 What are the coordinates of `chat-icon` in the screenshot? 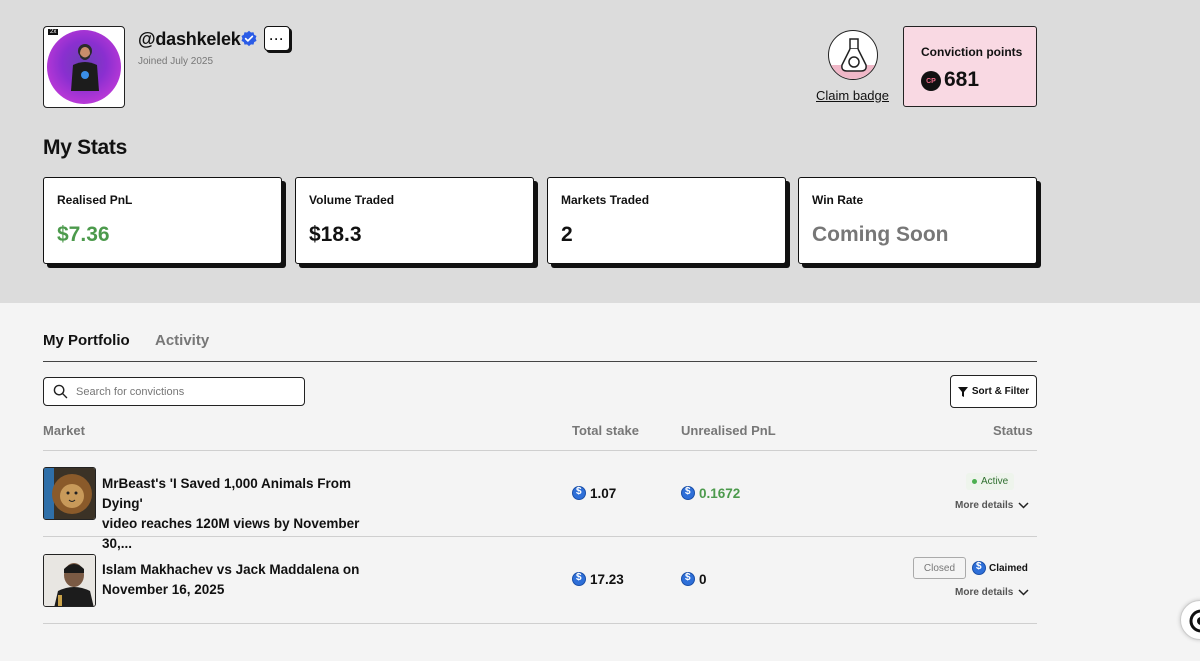 It's located at (1194, 621).